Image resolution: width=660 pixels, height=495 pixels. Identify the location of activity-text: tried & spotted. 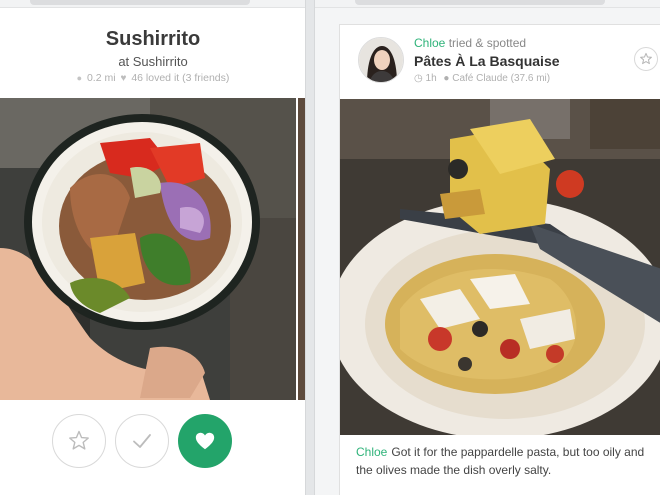
(487, 43).